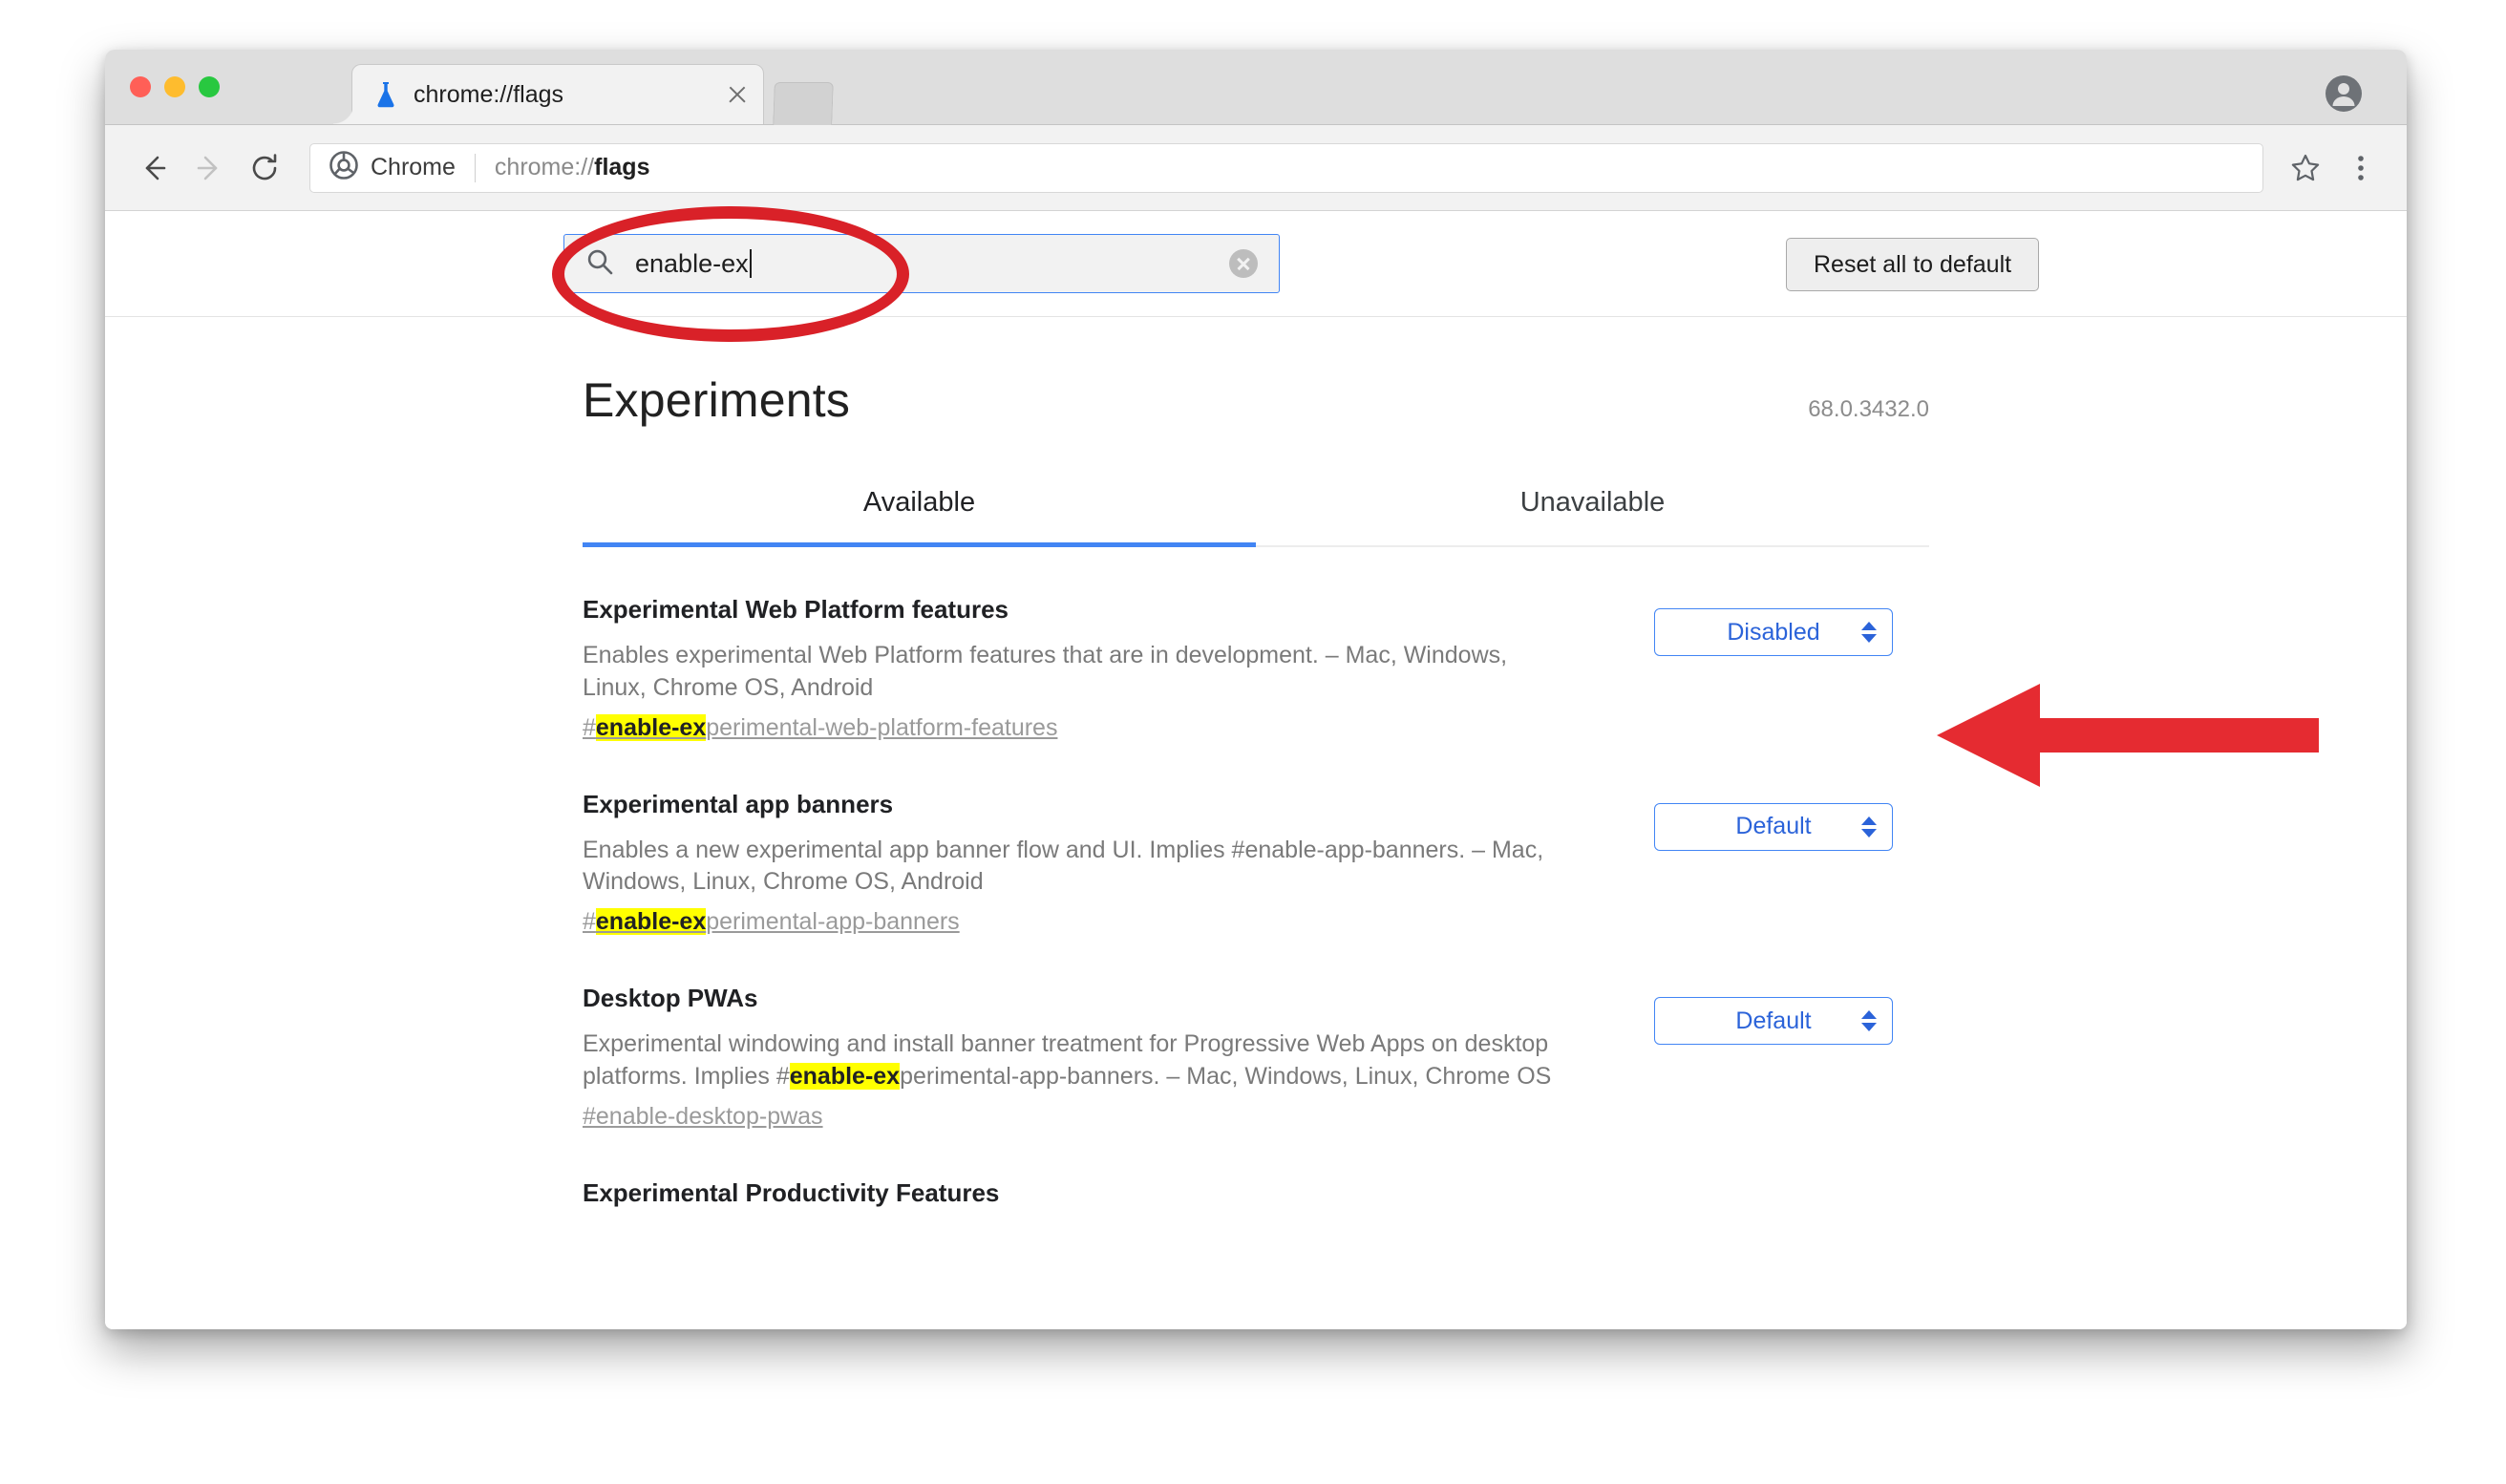  I want to click on experiment-flag-link: #enable-desktop-pwas, so click(703, 1117).